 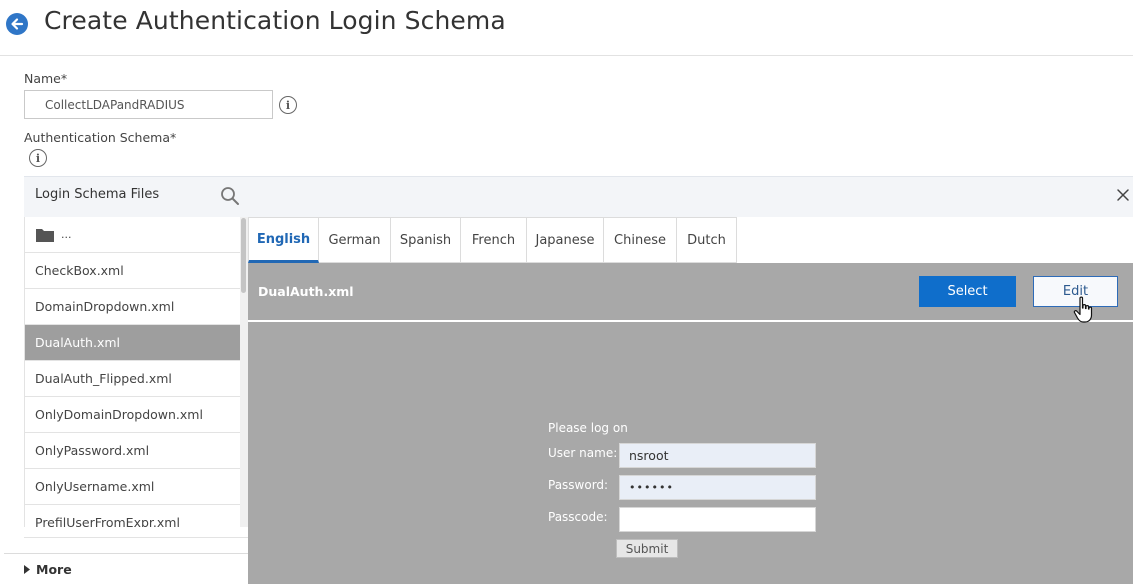 I want to click on header-divider, so click(x=566, y=55).